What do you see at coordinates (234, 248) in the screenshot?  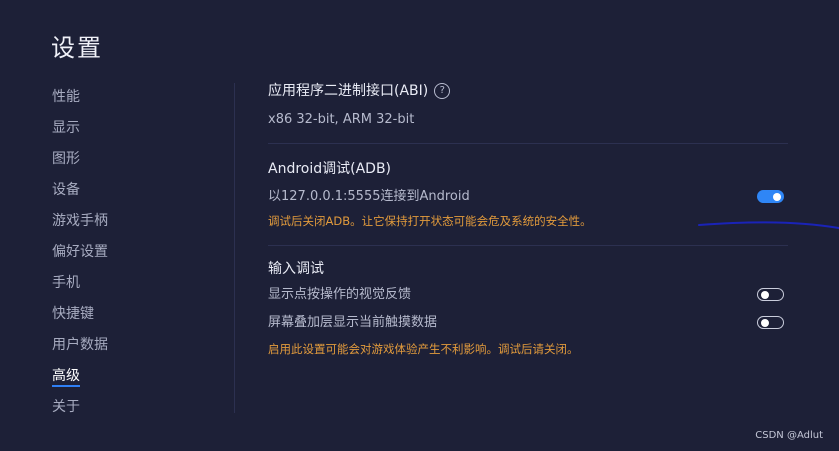 I see `sidebar-divider` at bounding box center [234, 248].